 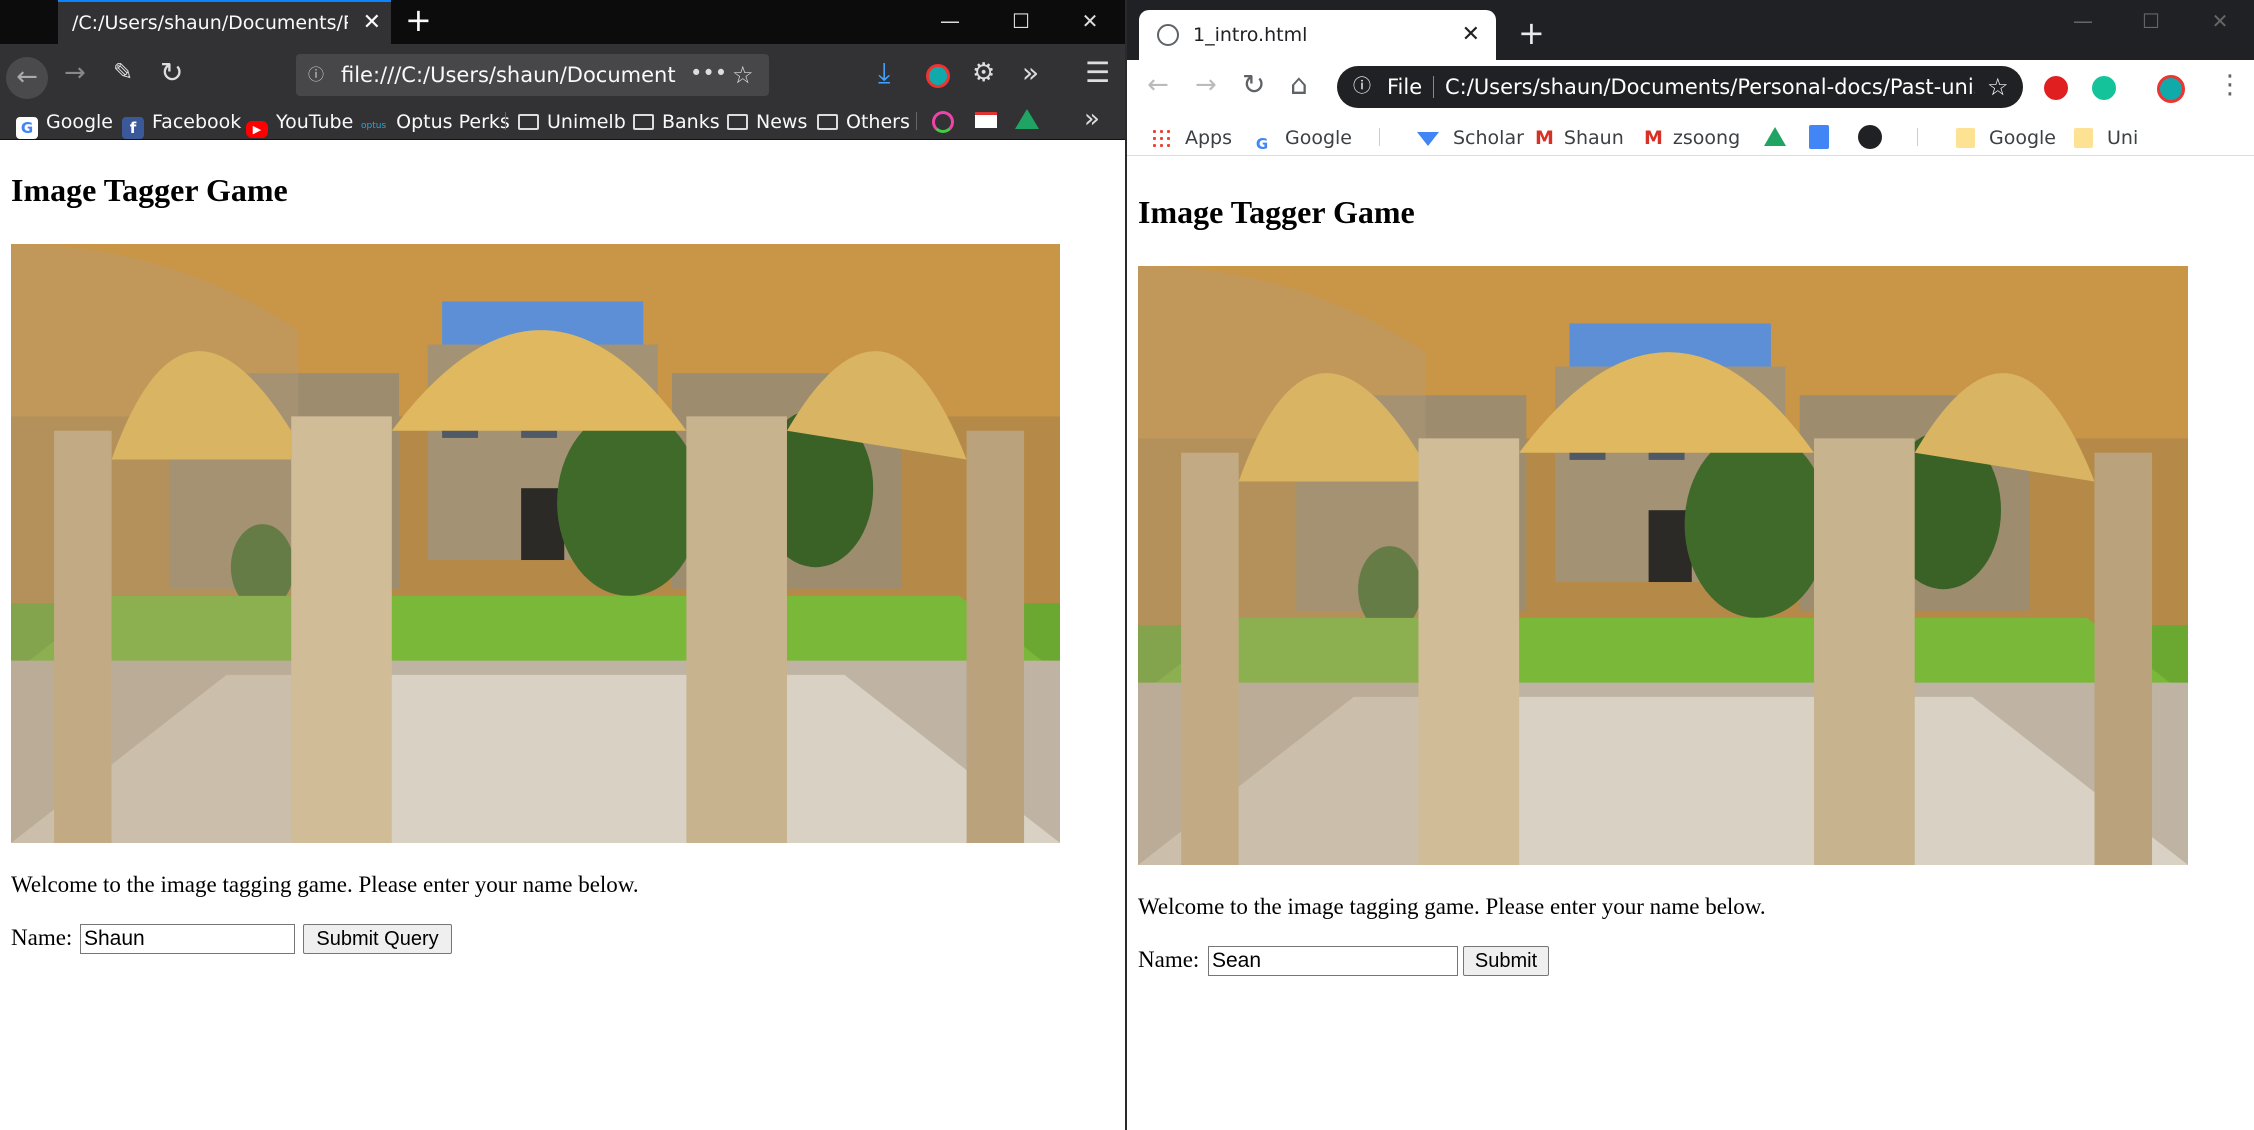 I want to click on bookmark-apps: Apps, so click(x=1191, y=138).